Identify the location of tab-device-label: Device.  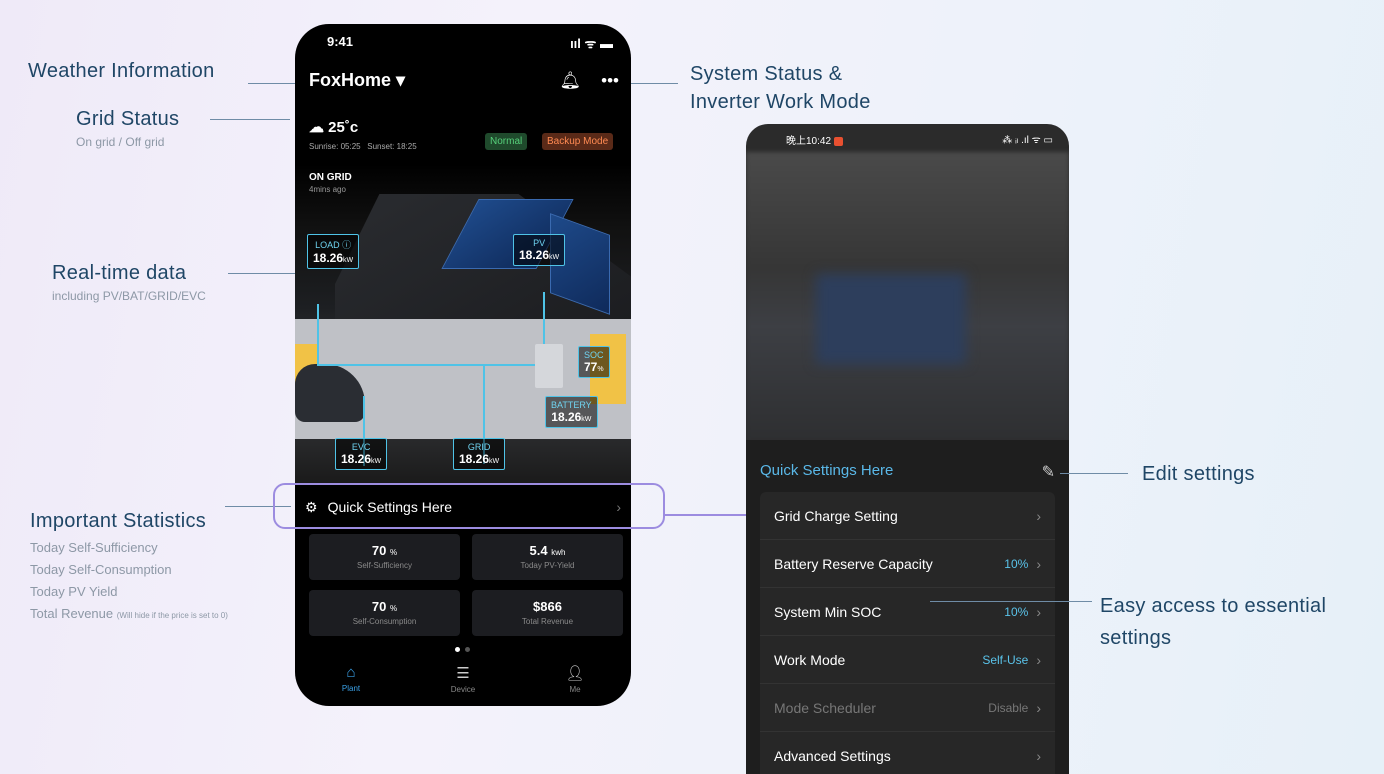
(463, 689).